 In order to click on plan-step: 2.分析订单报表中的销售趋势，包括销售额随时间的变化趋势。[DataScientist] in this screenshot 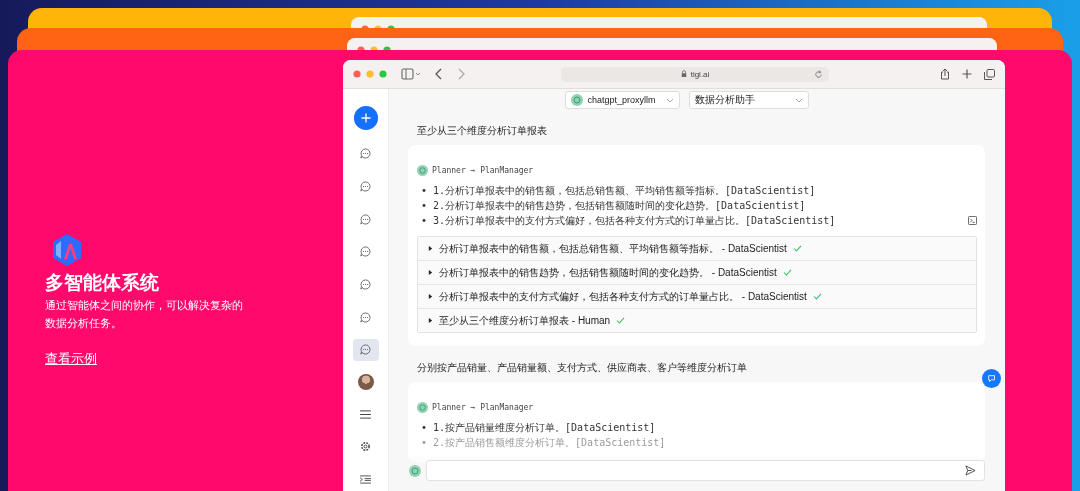, I will do `click(619, 205)`.